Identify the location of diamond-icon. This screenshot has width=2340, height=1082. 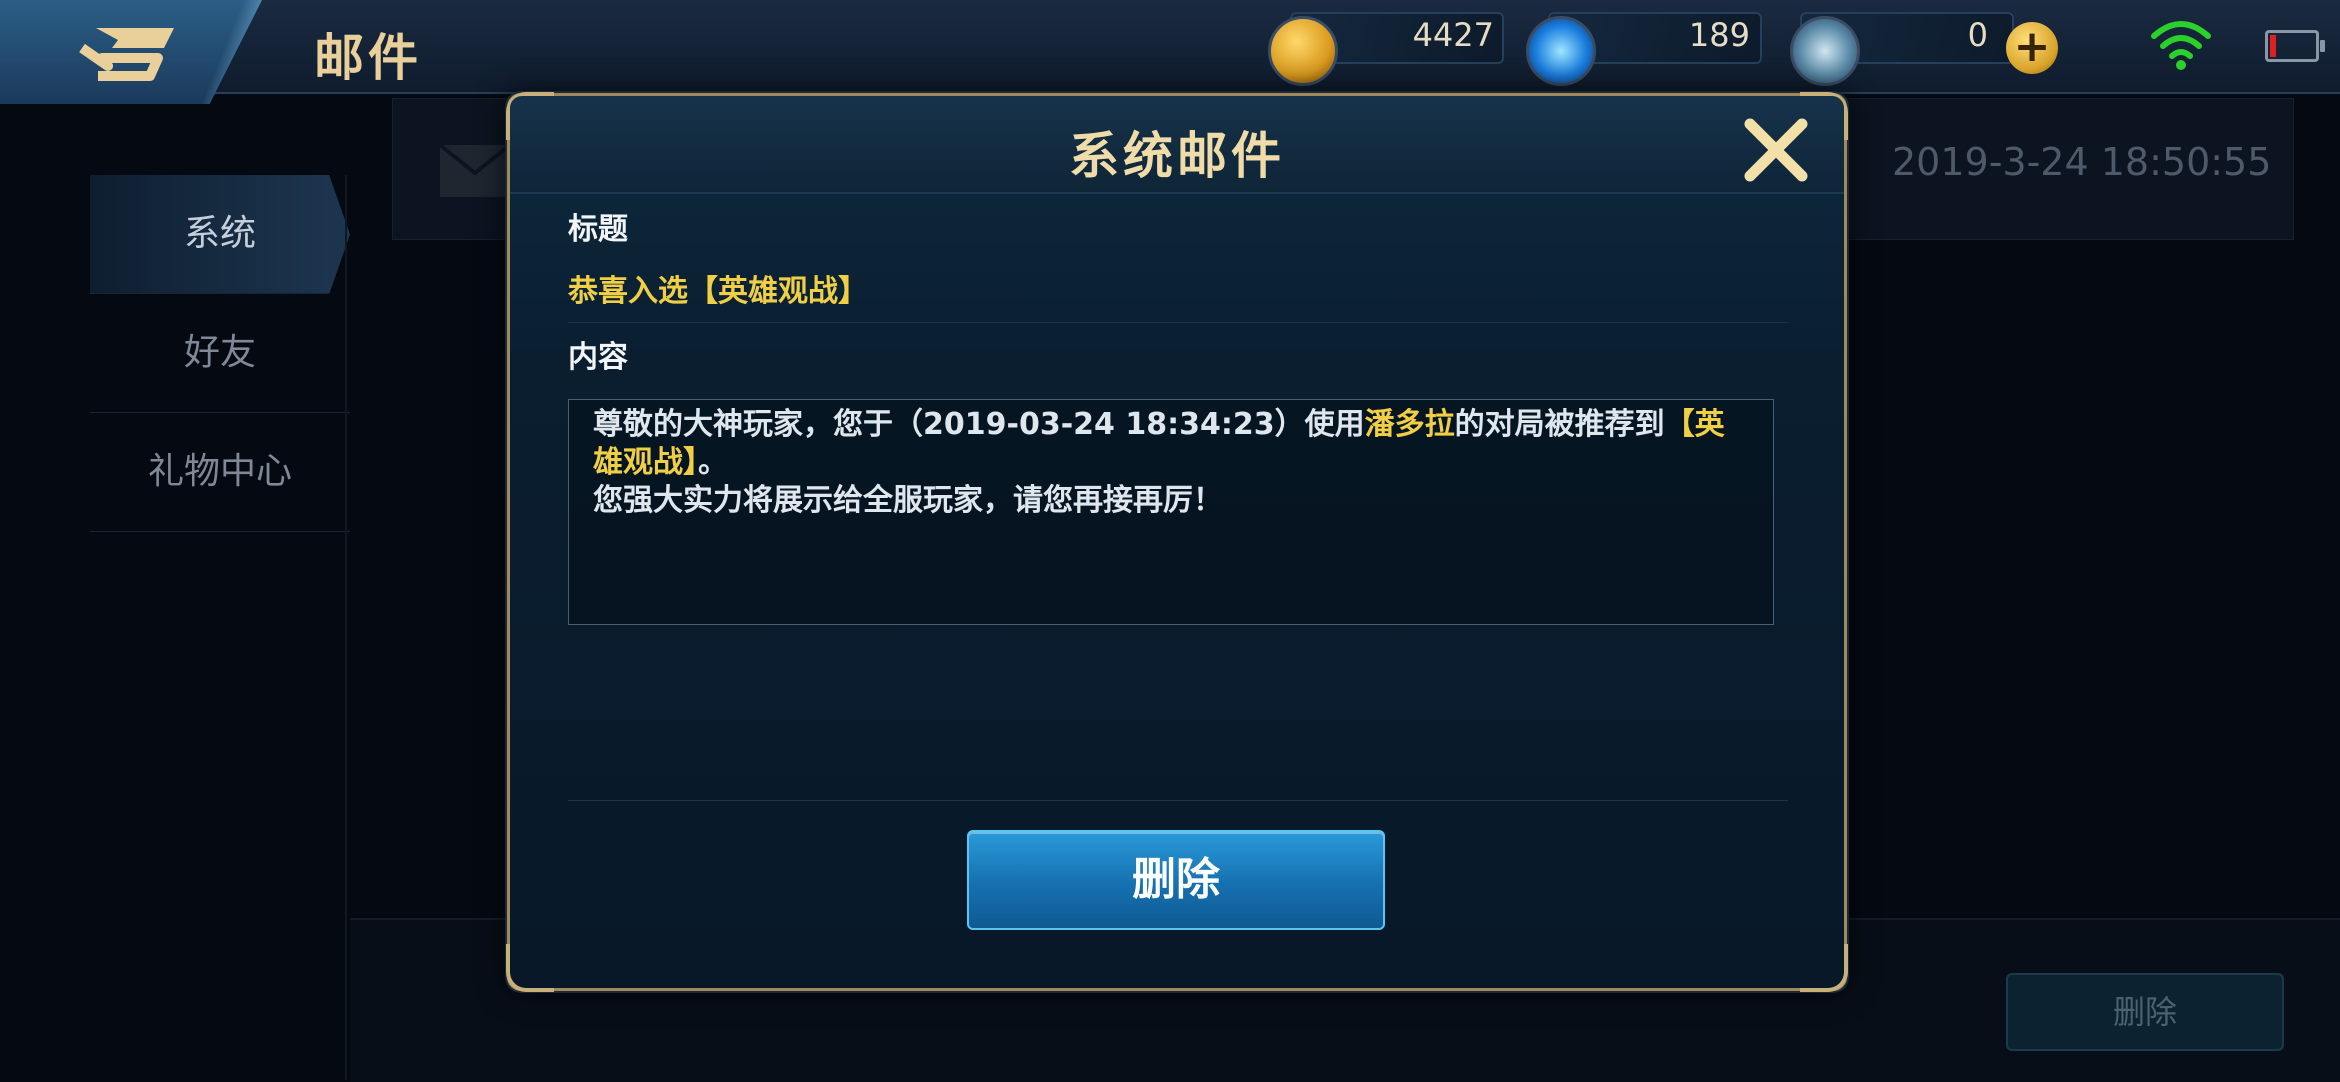
(1561, 51).